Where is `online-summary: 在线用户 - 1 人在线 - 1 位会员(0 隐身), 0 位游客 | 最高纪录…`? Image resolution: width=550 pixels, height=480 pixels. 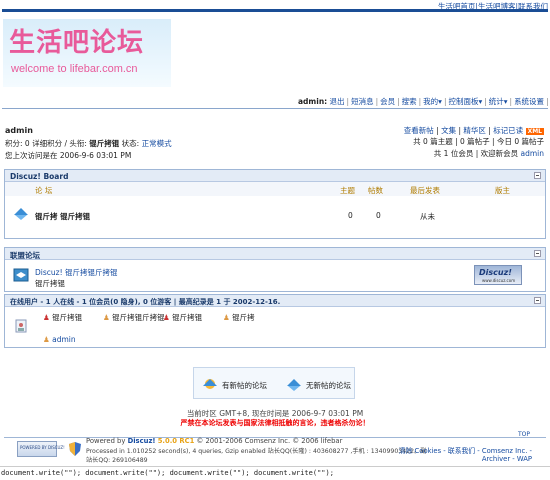 online-summary: 在线用户 - 1 人在线 - 1 位会员(0 隐身), 0 位游客 | 最高纪录… is located at coordinates (145, 302).